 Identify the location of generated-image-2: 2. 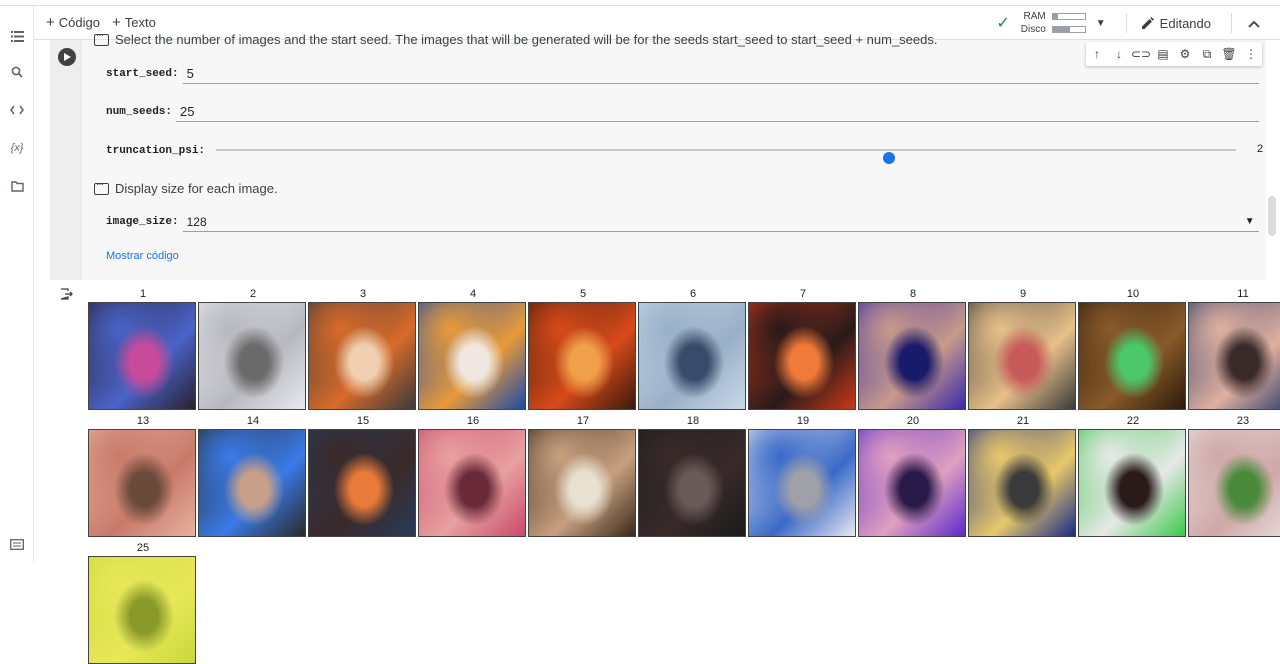
(253, 349).